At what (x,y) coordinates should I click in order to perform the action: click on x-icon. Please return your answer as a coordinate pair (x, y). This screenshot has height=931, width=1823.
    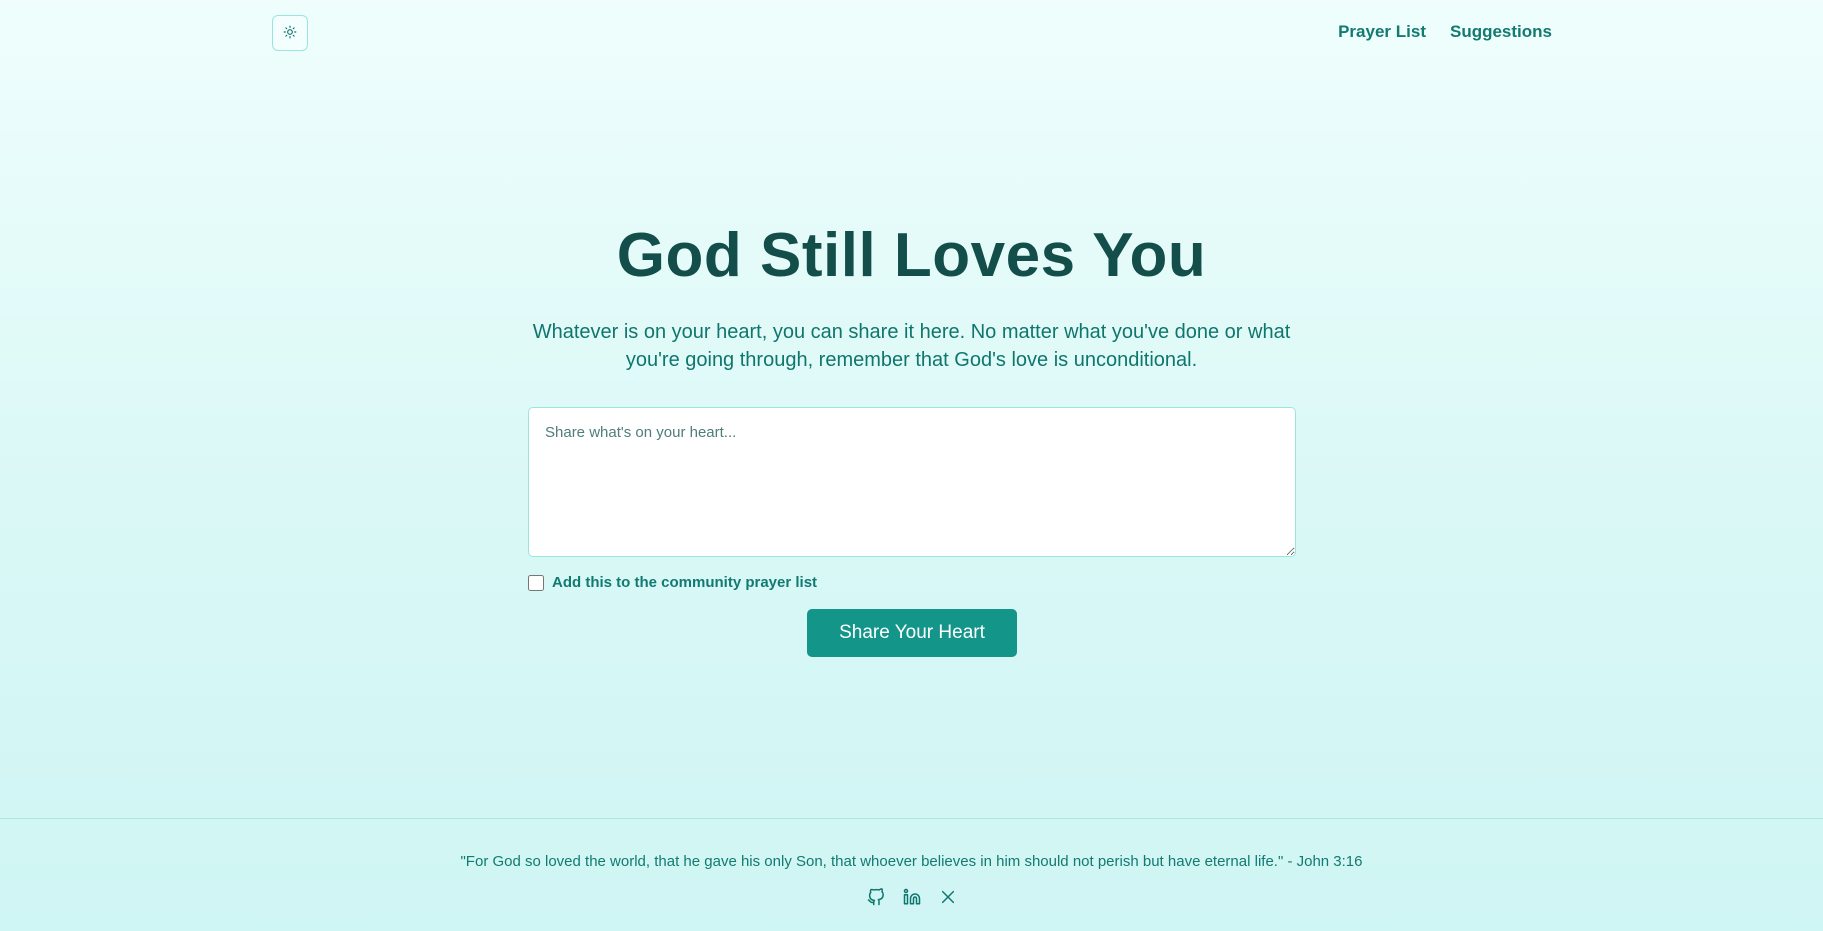
    Looking at the image, I should click on (948, 897).